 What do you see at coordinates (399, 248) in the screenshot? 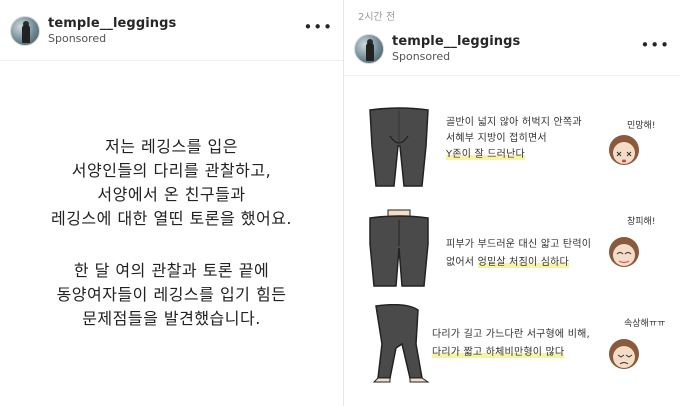
I see `leggings-back-illustration` at bounding box center [399, 248].